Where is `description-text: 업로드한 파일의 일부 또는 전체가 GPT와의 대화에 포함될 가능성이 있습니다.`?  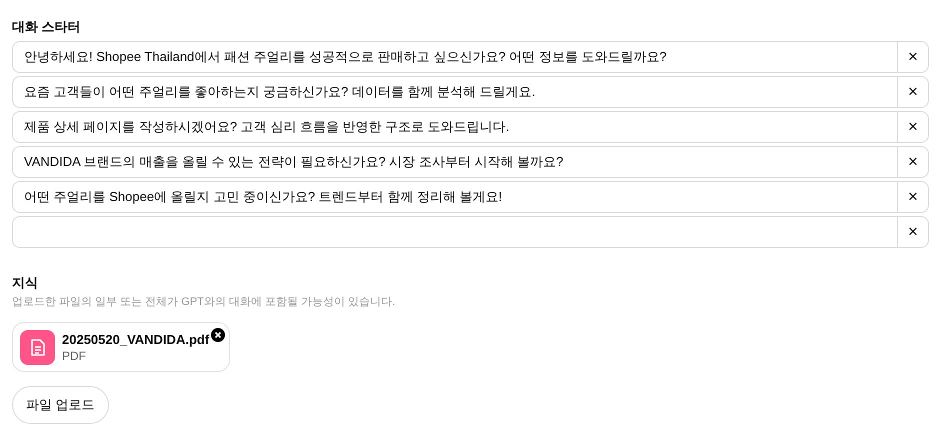 description-text: 업로드한 파일의 일부 또는 전체가 GPT와의 대화에 포함될 가능성이 있습니다. is located at coordinates (204, 302).